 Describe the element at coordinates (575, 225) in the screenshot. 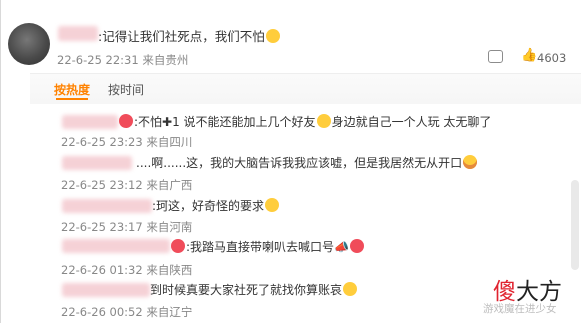

I see `scrollbar` at that location.